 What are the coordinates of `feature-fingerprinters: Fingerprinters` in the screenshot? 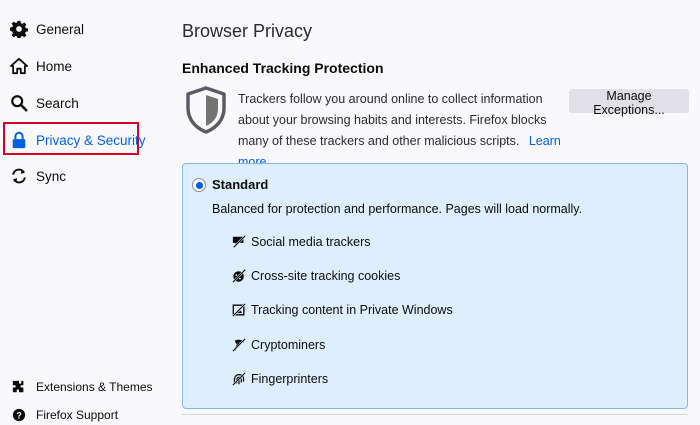 It's located at (280, 379).